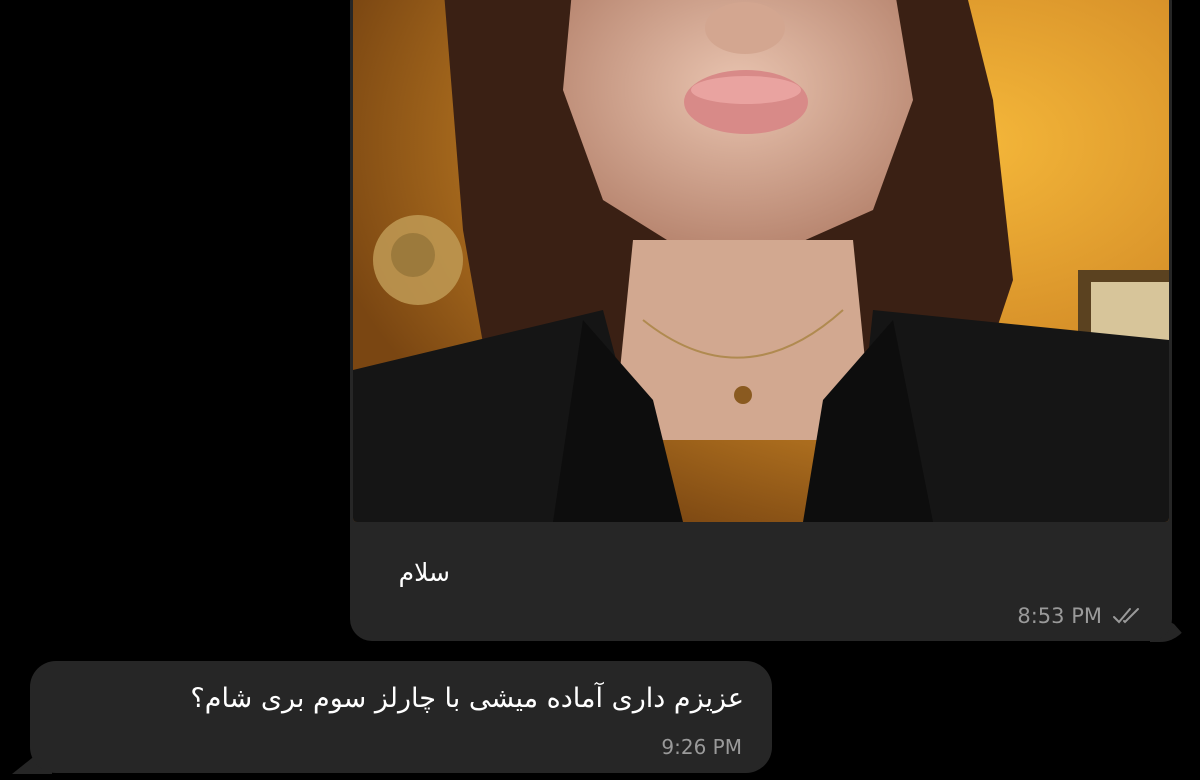 The image size is (1200, 780). Describe the element at coordinates (424, 572) in the screenshot. I see `message-caption: سلام` at that location.